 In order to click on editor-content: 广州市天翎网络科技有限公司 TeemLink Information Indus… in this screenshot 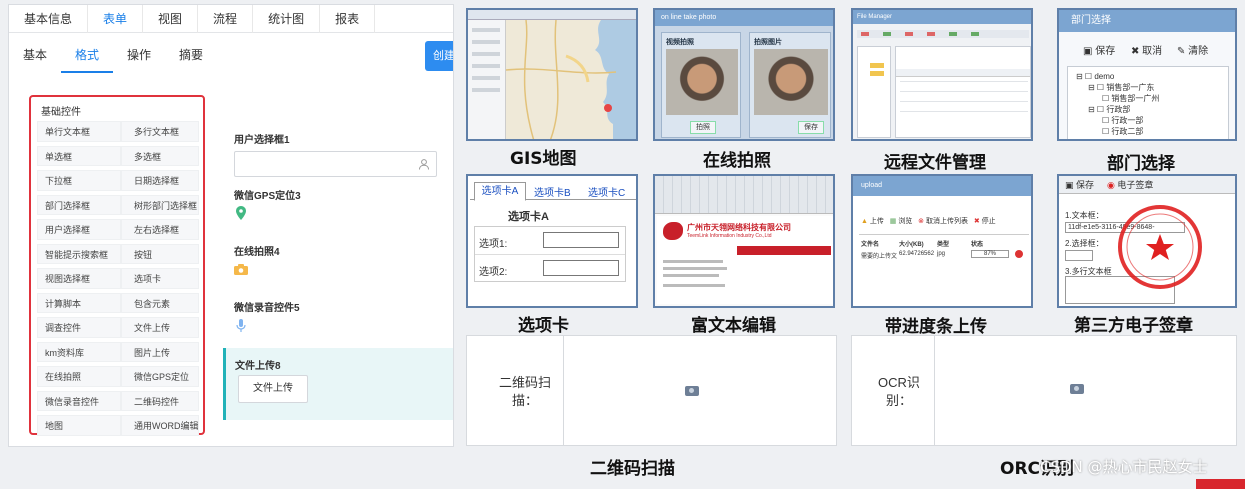, I will do `click(745, 260)`.